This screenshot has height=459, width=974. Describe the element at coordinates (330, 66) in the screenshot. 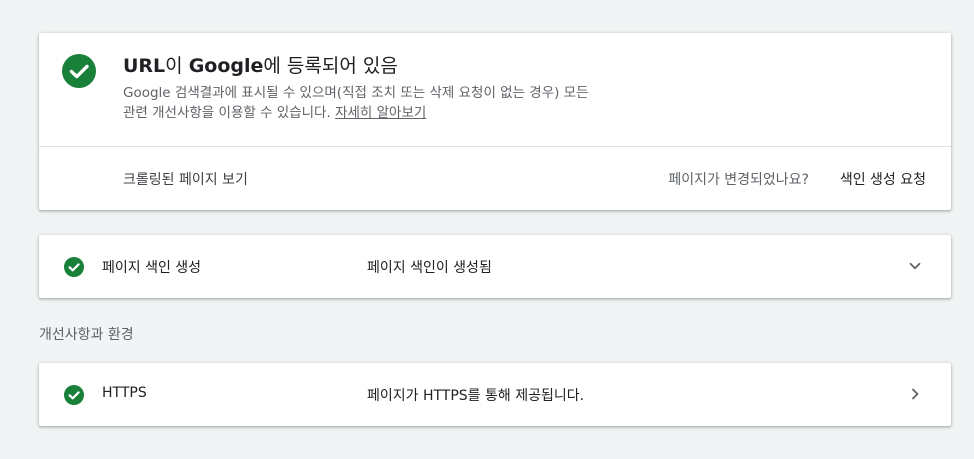

I see `status-title-suffix: 에 등록되어 있음` at that location.